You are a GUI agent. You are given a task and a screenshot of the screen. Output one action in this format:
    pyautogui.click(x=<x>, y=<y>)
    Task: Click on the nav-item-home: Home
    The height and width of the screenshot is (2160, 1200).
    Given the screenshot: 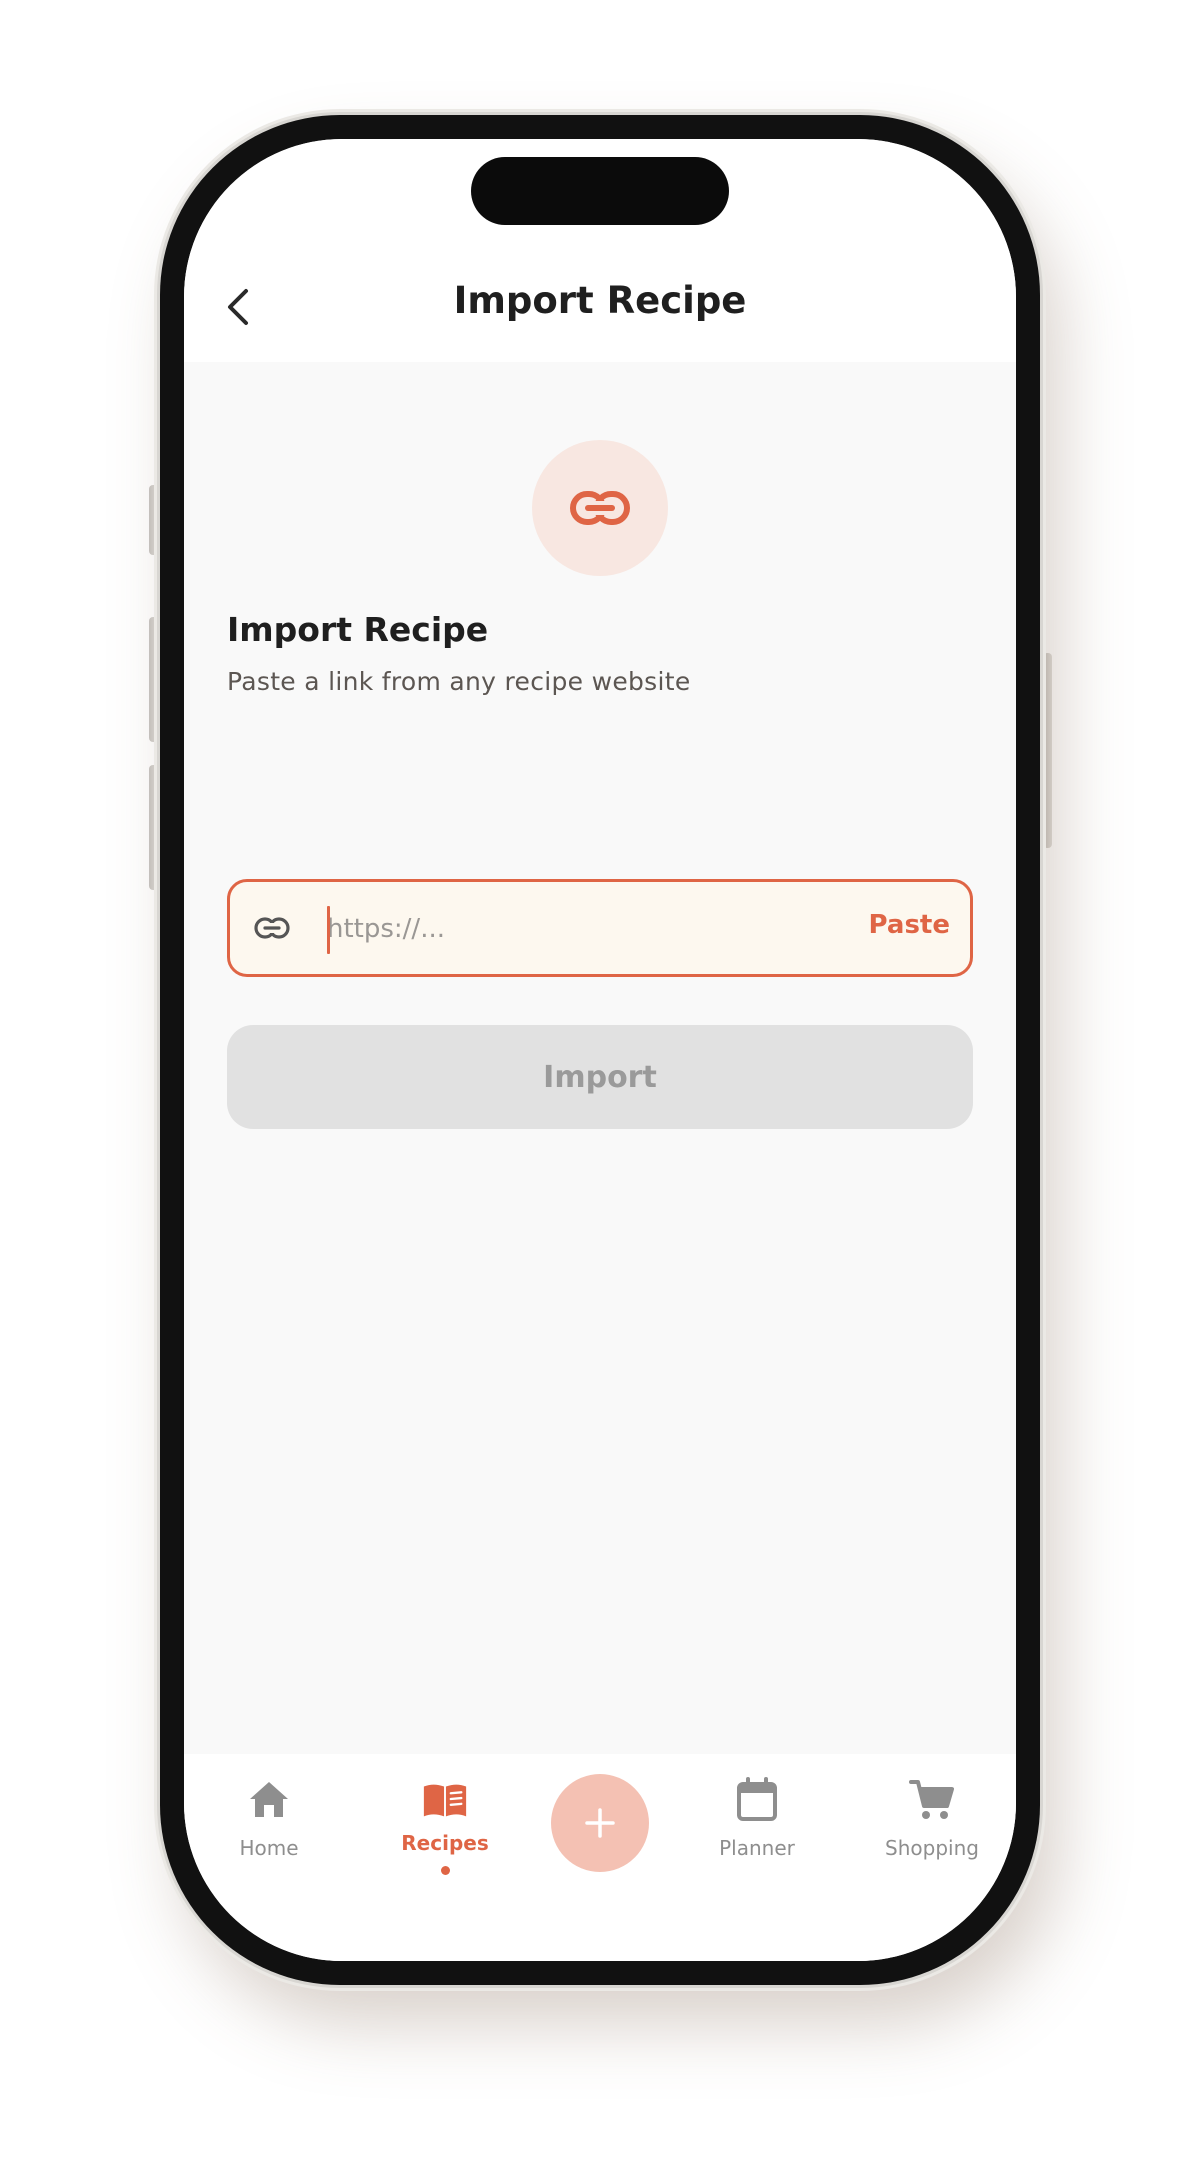 What is the action you would take?
    pyautogui.click(x=269, y=1819)
    